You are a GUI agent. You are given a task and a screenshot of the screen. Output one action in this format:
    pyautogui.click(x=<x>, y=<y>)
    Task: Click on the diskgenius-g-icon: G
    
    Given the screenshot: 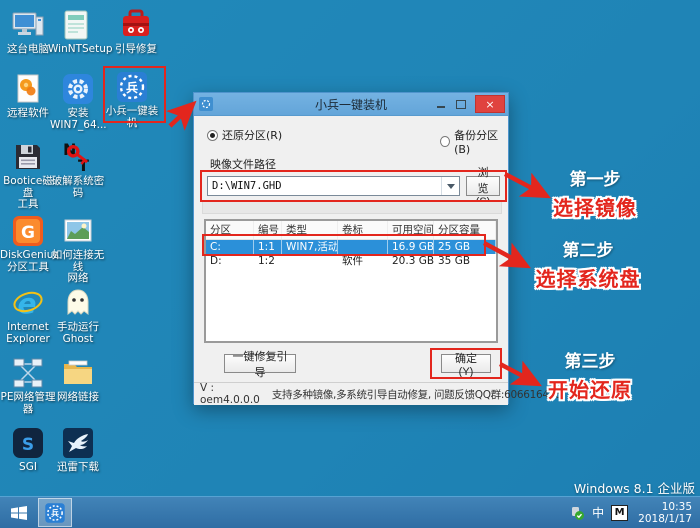 What is the action you would take?
    pyautogui.click(x=28, y=231)
    